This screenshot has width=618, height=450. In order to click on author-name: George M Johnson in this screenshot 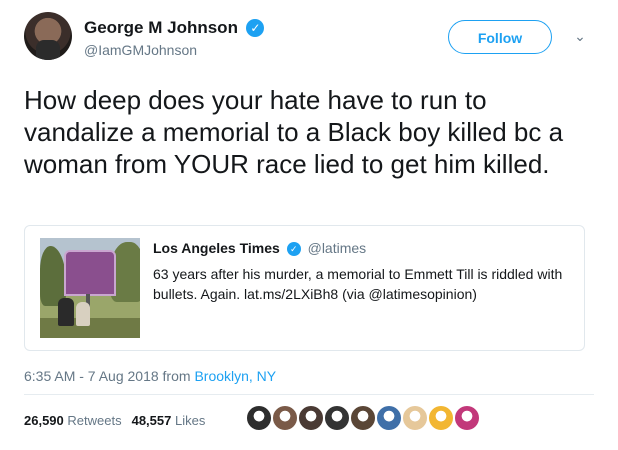, I will do `click(161, 28)`.